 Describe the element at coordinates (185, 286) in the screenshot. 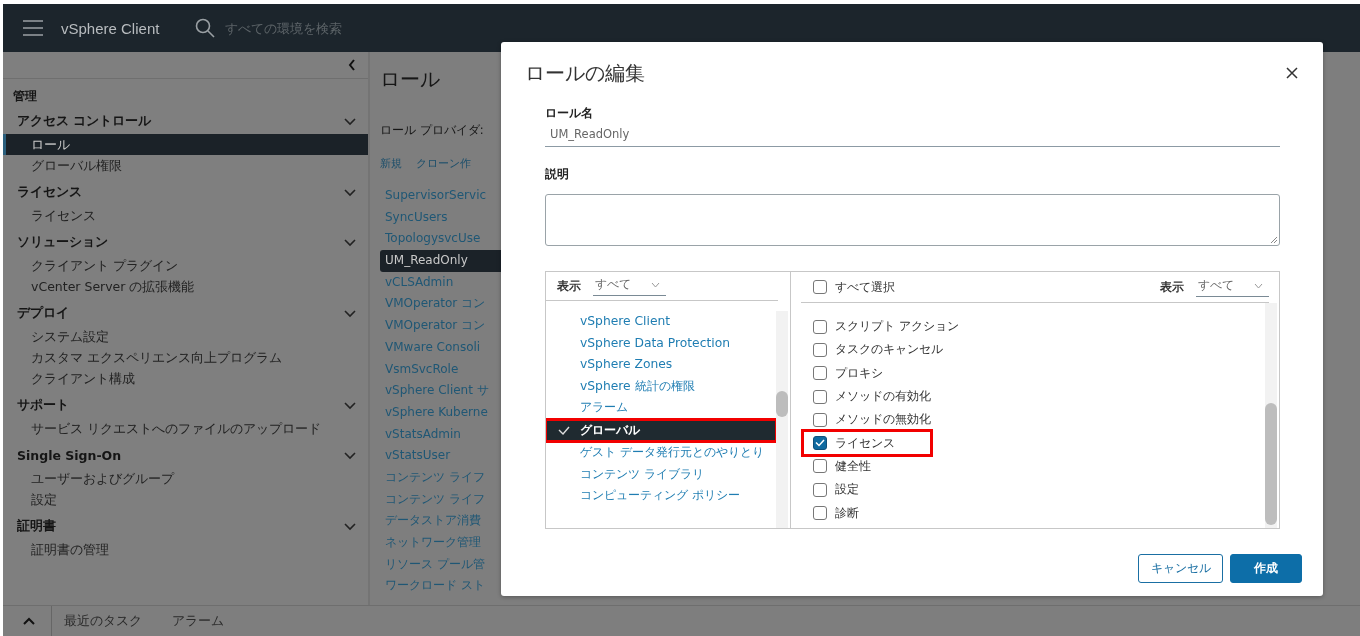

I see `sidebar-item: vCenter Server の拡張機能` at that location.